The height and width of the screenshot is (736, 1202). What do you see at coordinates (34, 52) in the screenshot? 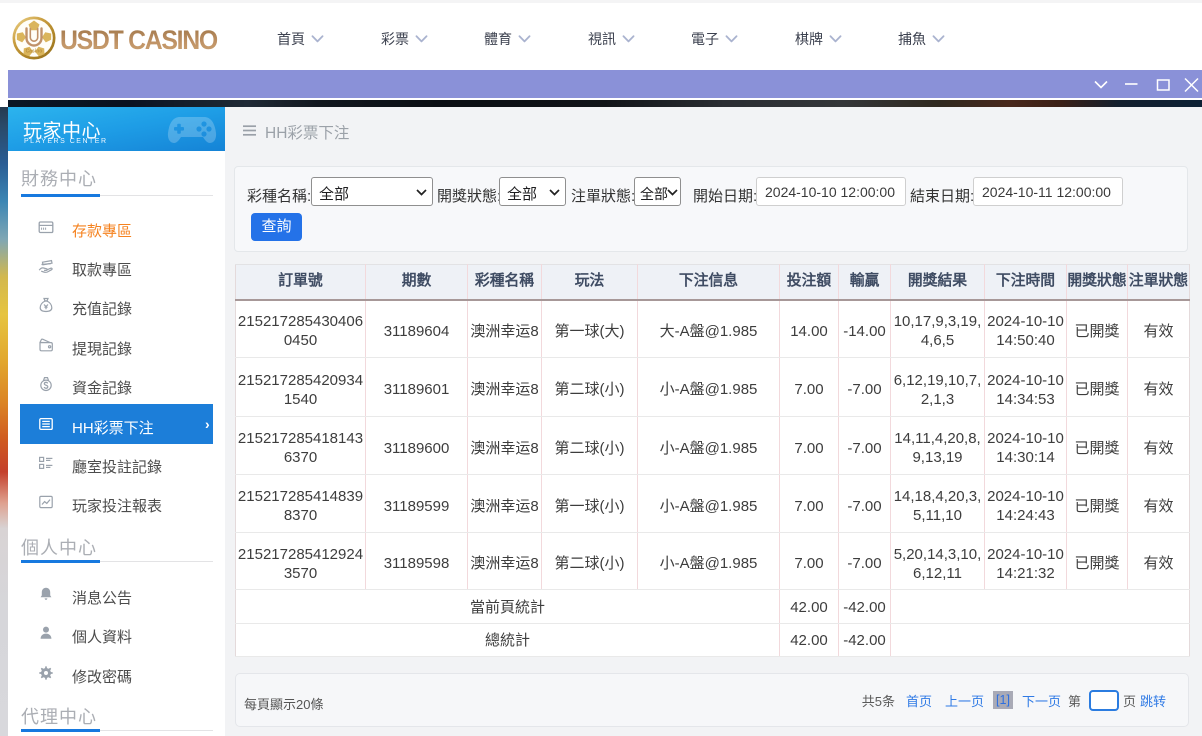
I see `svg-text: Casino` at bounding box center [34, 52].